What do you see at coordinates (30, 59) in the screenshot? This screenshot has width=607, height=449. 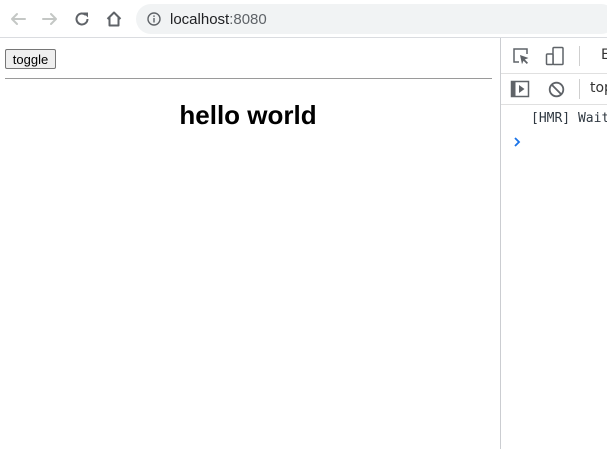 I see `toggle-button: toggle` at bounding box center [30, 59].